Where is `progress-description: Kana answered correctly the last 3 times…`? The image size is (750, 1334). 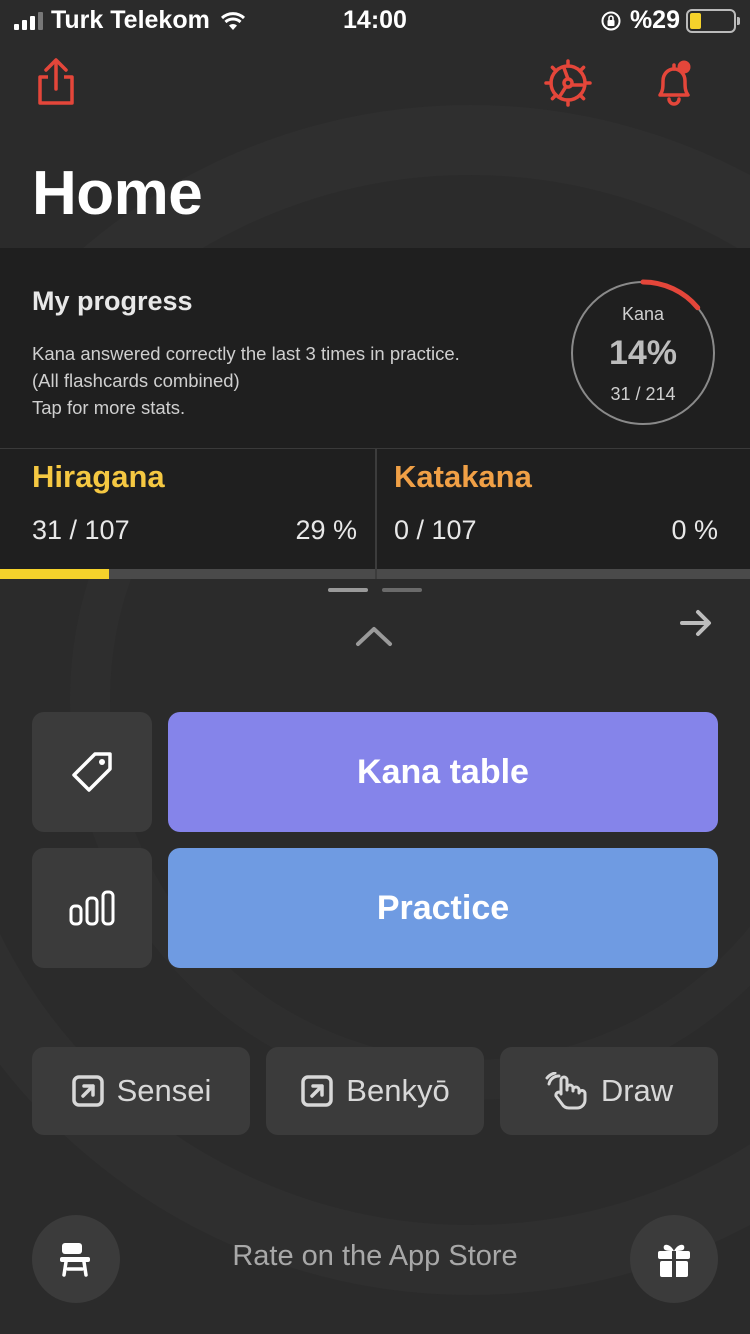
progress-description: Kana answered correctly the last 3 times… is located at coordinates (287, 380).